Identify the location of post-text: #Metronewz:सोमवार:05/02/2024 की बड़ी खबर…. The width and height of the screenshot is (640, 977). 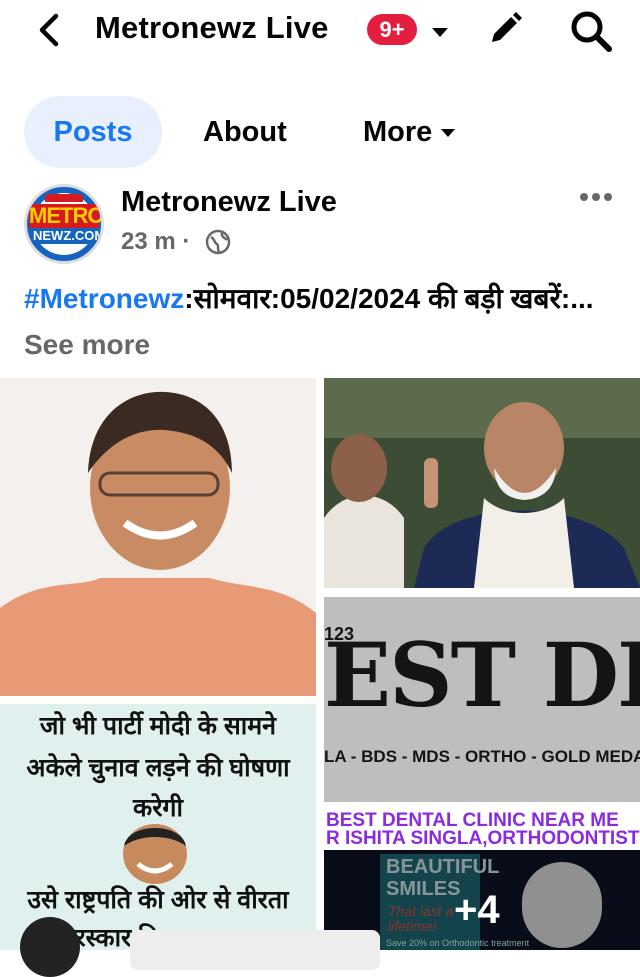
(324, 322).